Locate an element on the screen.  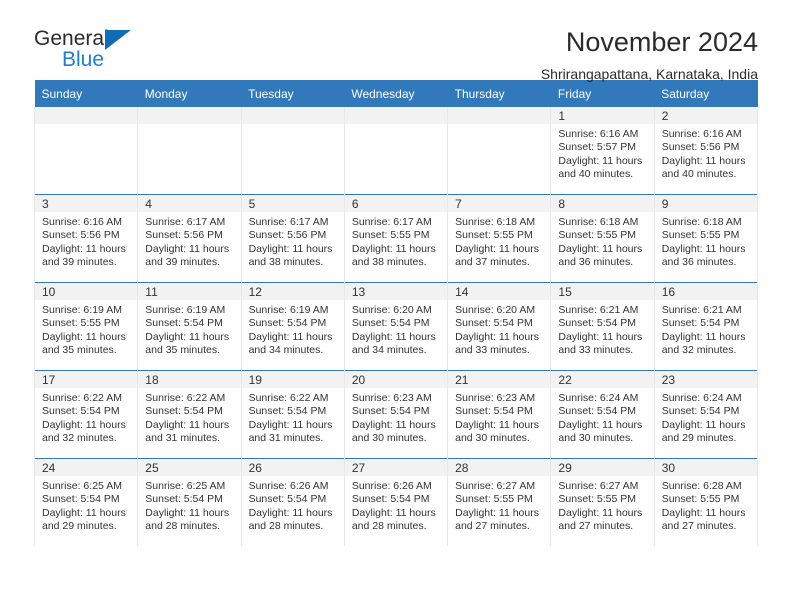
sunrise-text: Sunrise: 6:22 AM is located at coordinates (288, 398).